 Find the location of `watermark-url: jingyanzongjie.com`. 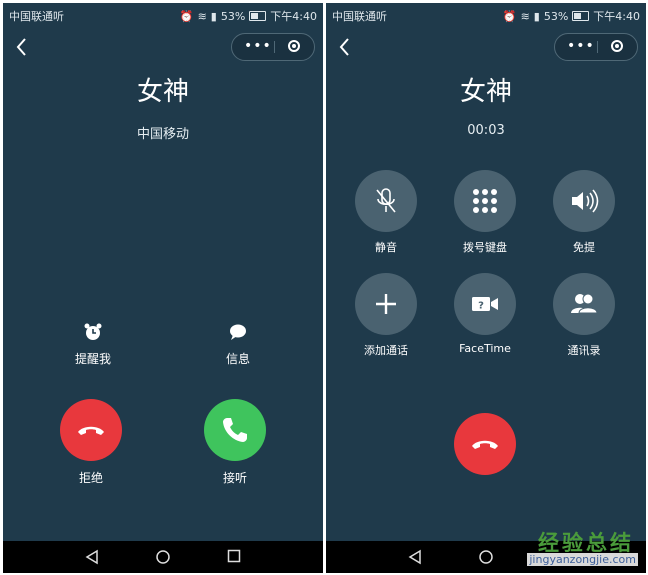

watermark-url: jingyanzongjie.com is located at coordinates (582, 559).